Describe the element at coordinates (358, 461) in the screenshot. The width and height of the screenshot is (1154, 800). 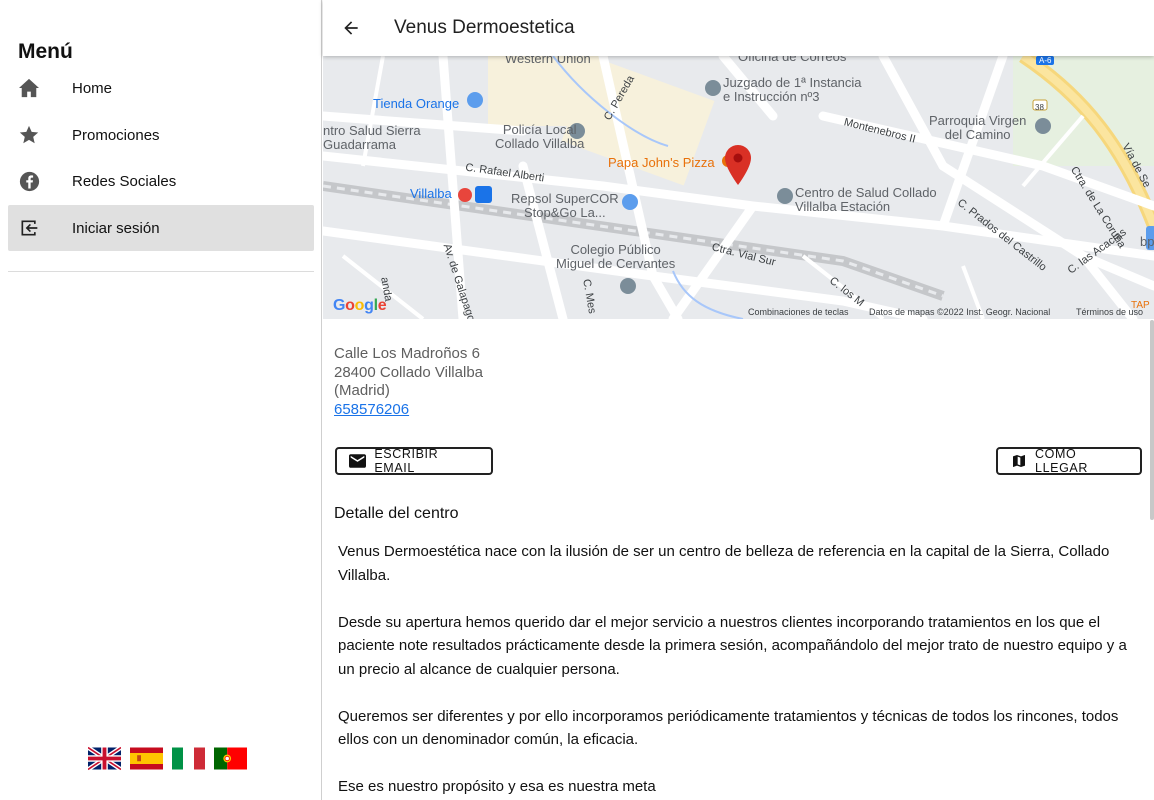
I see `mail-icon` at that location.